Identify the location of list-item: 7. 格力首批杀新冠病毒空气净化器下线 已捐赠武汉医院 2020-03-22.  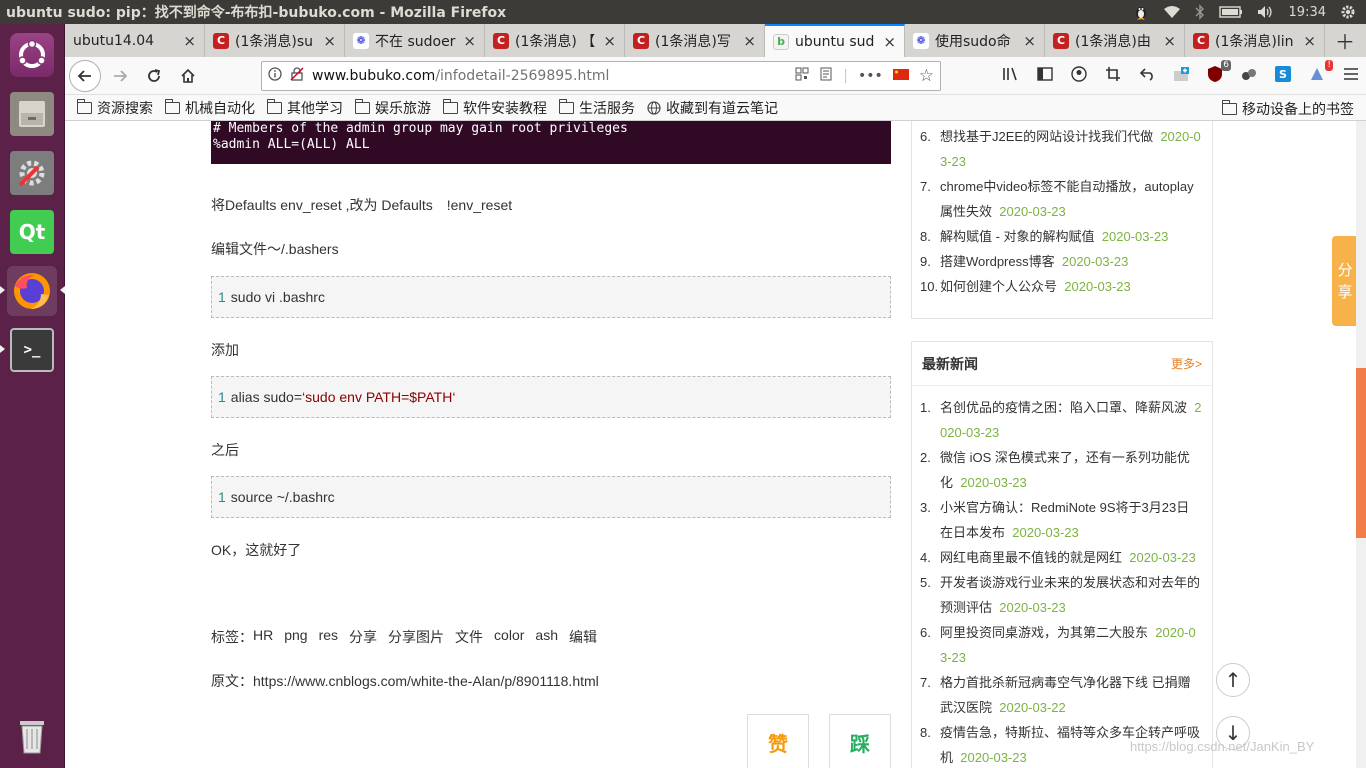
(1061, 695).